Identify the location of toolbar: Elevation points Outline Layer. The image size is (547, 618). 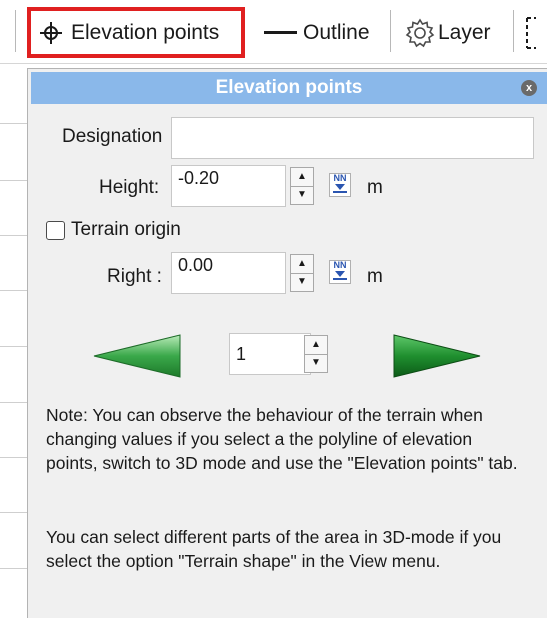
(273, 32).